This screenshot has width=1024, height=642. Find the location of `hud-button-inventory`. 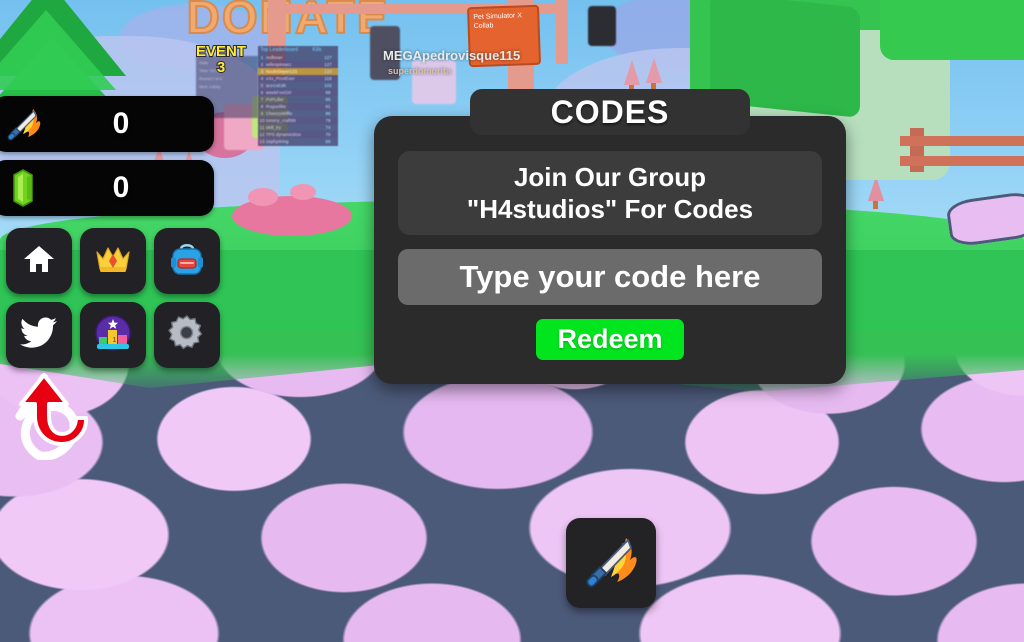

hud-button-inventory is located at coordinates (187, 261).